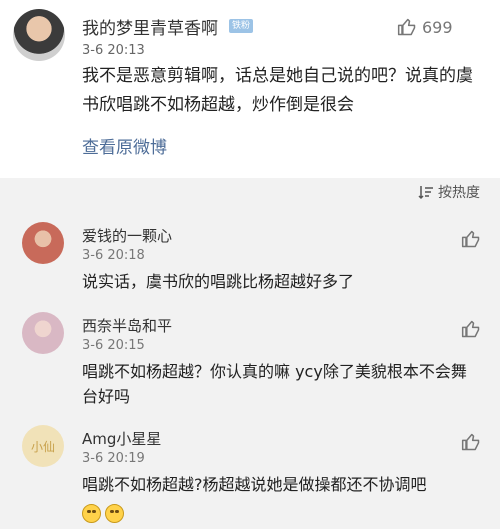 This screenshot has width=500, height=529. Describe the element at coordinates (425, 193) in the screenshot. I see `sort-icon` at that location.